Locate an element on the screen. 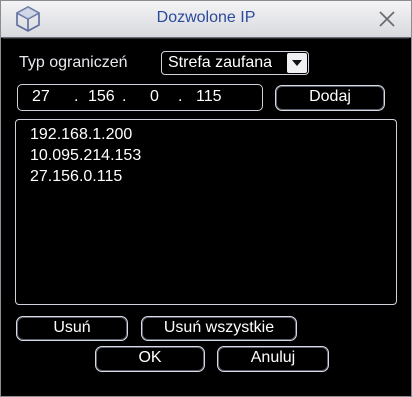  cancel-button: Anuluj is located at coordinates (273, 359).